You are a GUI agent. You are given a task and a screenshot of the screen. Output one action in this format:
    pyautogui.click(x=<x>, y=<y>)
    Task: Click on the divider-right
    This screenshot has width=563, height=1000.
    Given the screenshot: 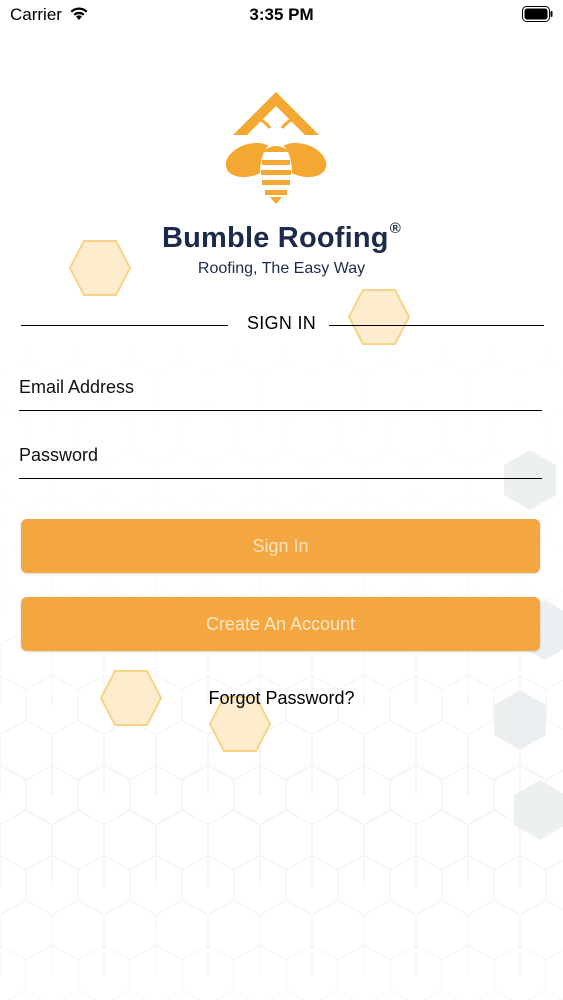 What is the action you would take?
    pyautogui.click(x=436, y=325)
    